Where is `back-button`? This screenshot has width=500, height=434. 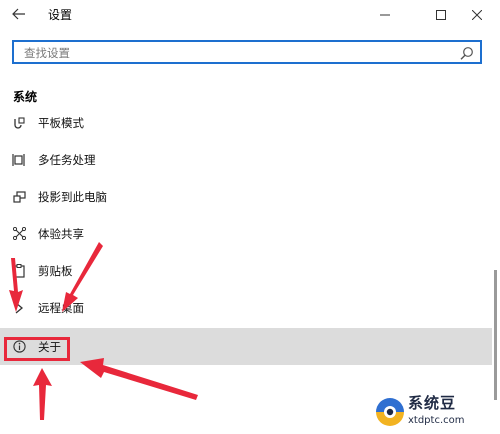 back-button is located at coordinates (19, 14).